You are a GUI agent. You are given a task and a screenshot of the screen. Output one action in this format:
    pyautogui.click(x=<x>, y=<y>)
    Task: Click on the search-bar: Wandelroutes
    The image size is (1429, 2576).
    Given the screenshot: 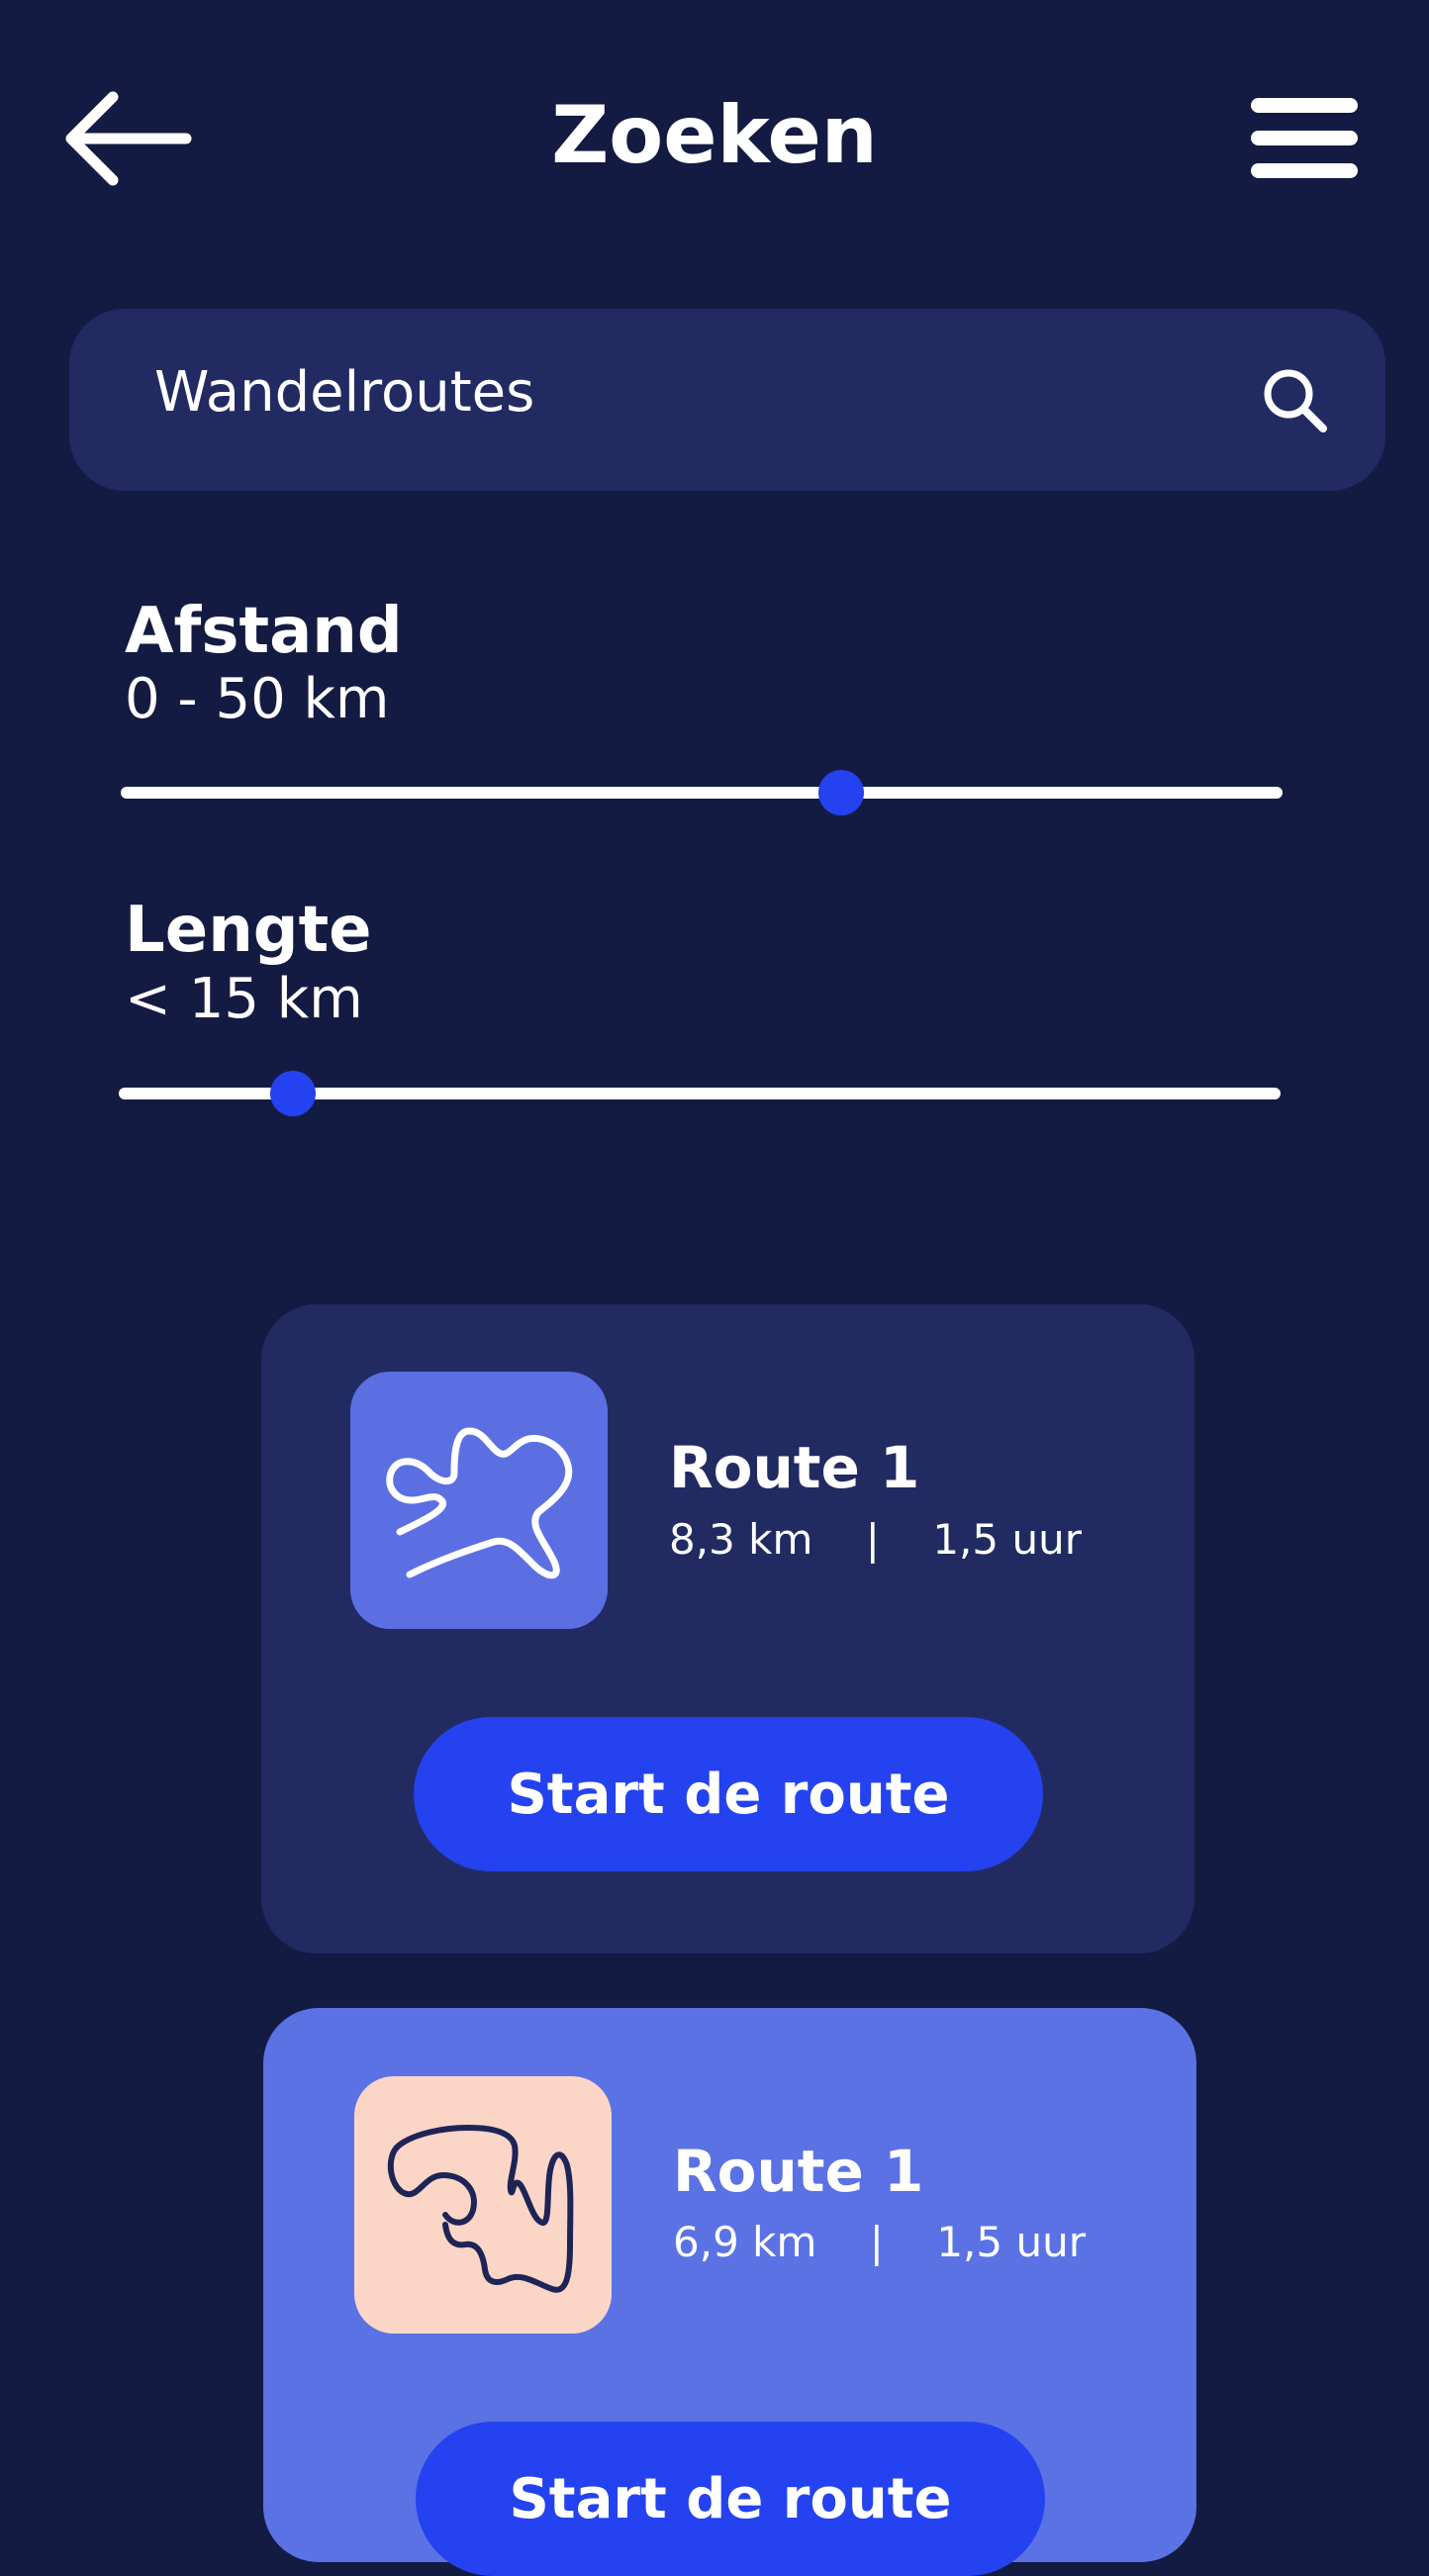 What is the action you would take?
    pyautogui.click(x=727, y=400)
    